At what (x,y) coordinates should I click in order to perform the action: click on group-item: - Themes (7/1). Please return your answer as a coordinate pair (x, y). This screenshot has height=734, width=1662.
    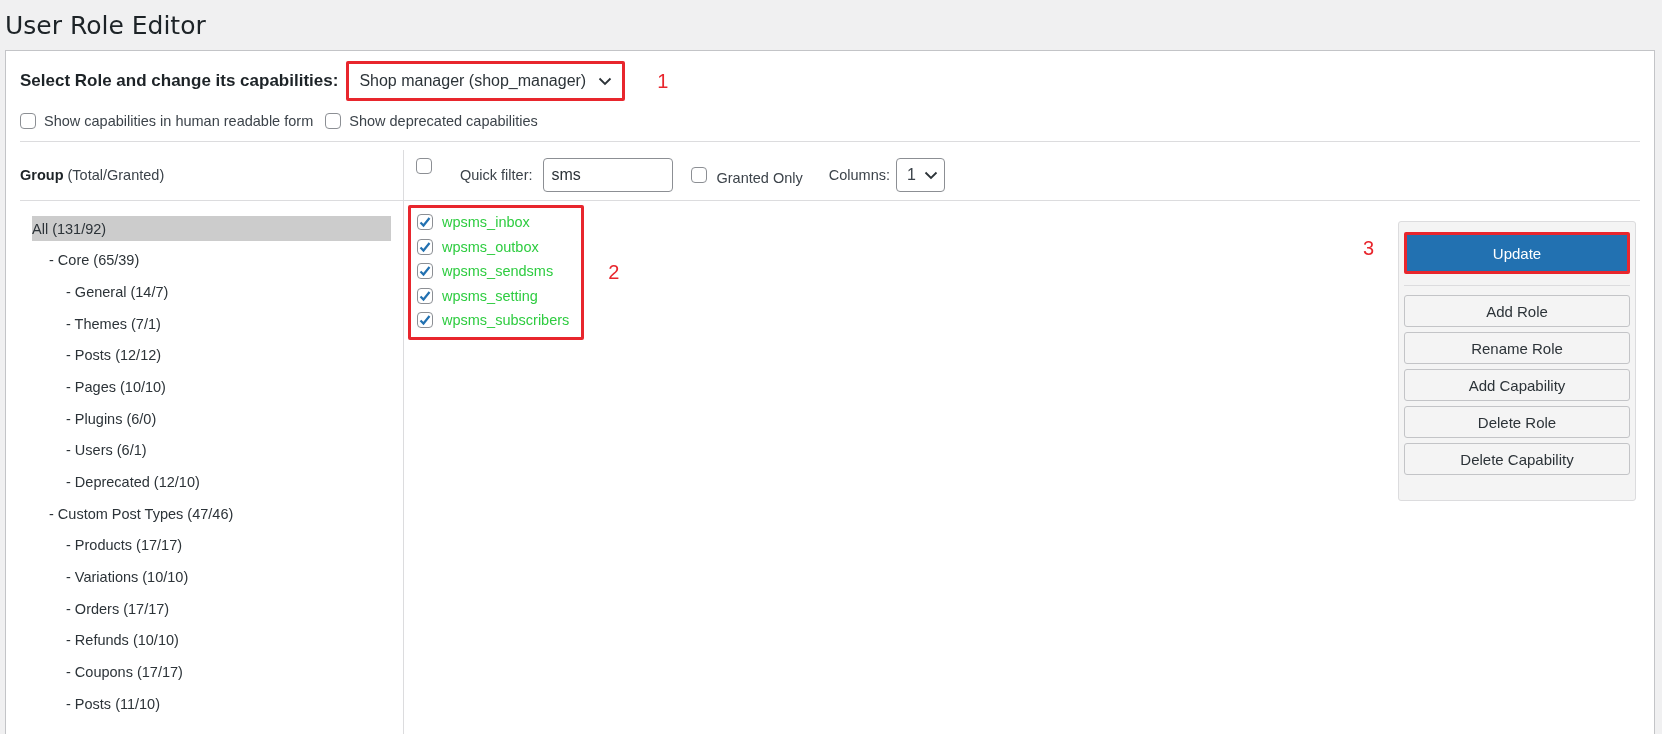
    Looking at the image, I should click on (211, 324).